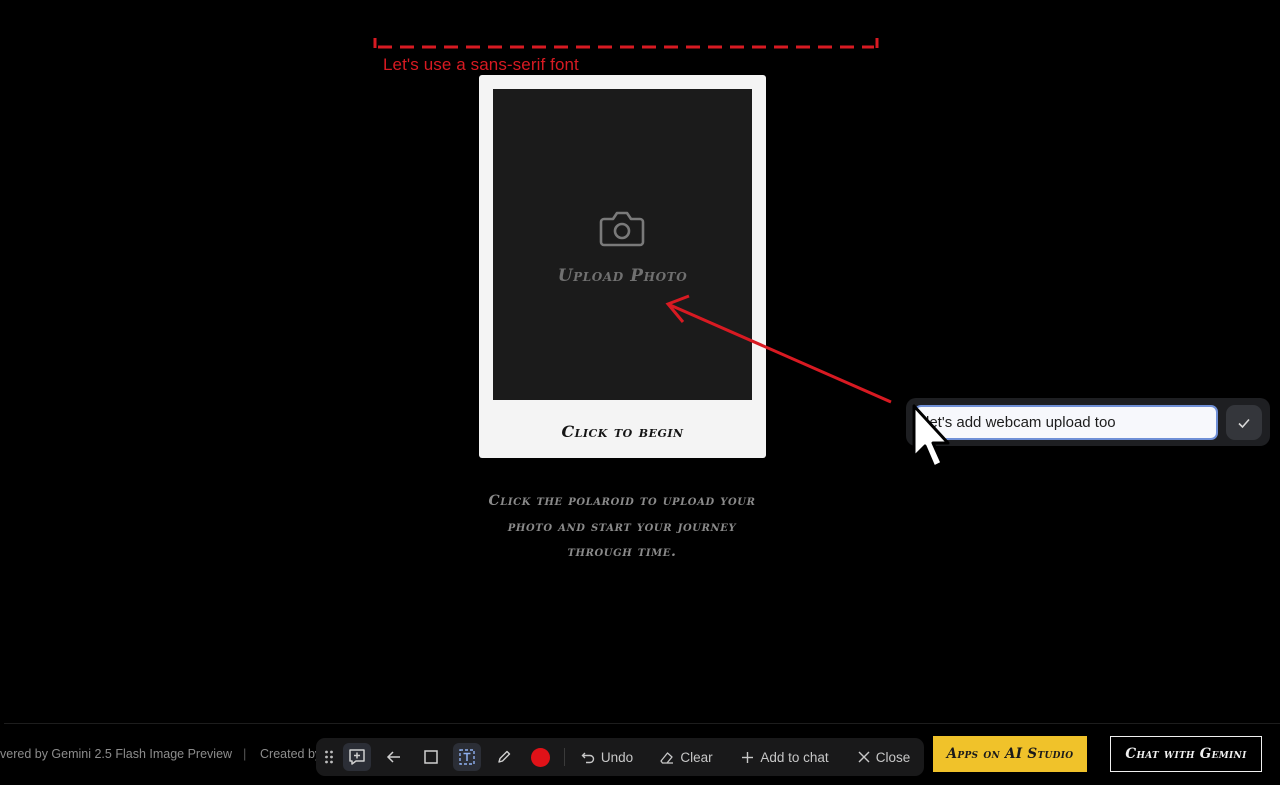 The width and height of the screenshot is (1280, 785). I want to click on comment-box, so click(1088, 422).